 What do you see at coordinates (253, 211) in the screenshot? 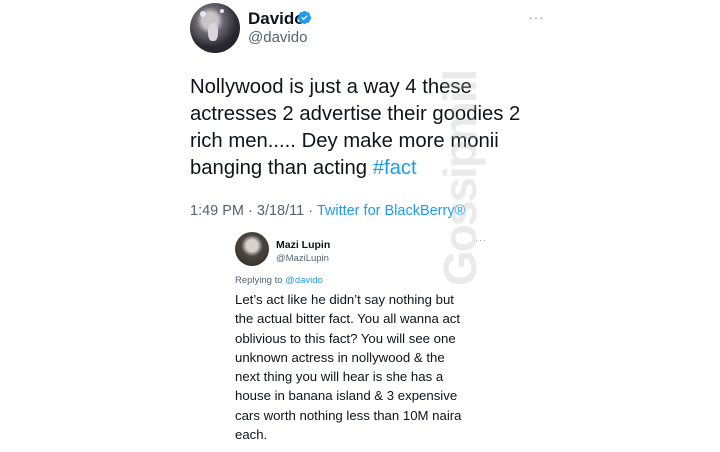
I see `timestamp: 1:49 PM · 3/18/11 ·` at bounding box center [253, 211].